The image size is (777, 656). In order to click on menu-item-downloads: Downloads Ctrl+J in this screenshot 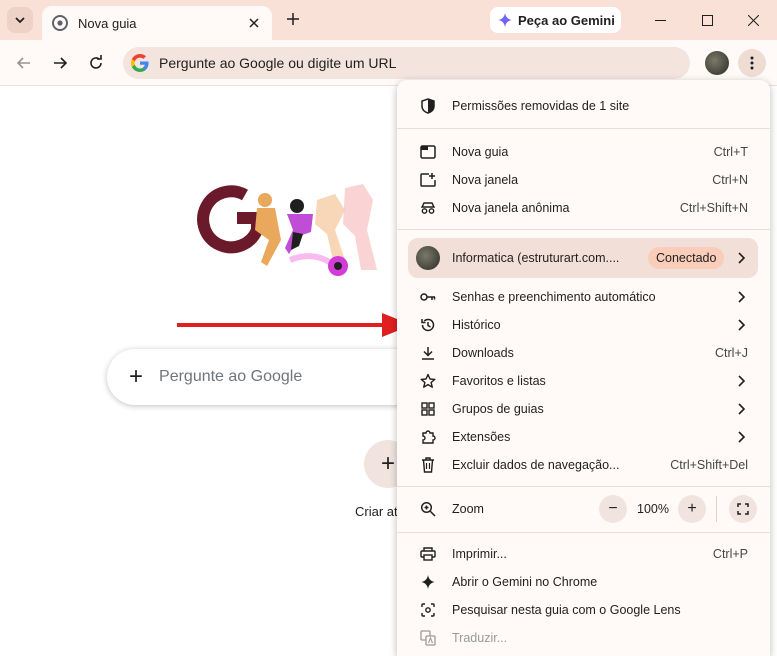, I will do `click(583, 353)`.